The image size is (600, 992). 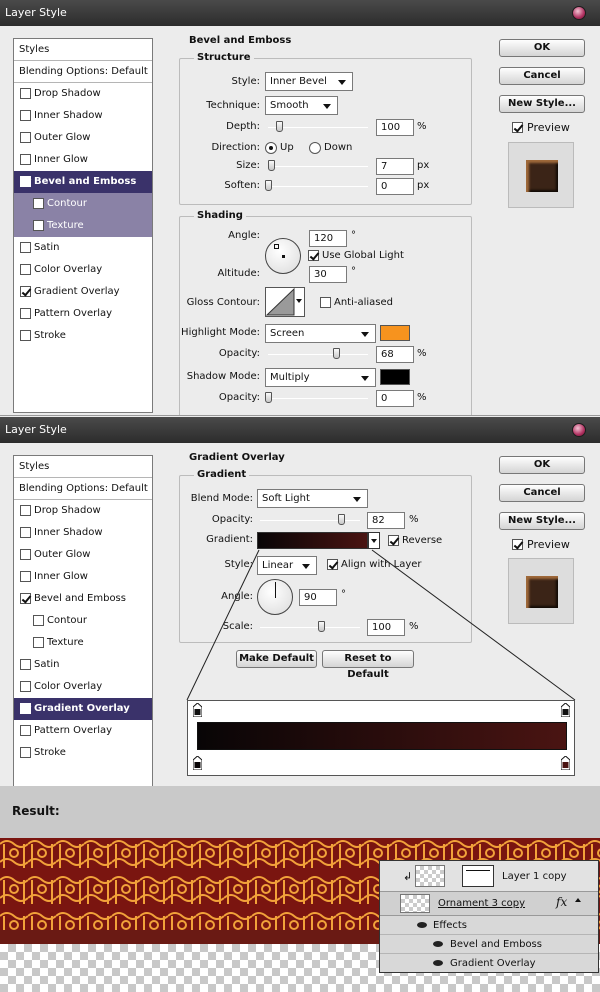 What do you see at coordinates (473, 625) in the screenshot?
I see `callout-line-right` at bounding box center [473, 625].